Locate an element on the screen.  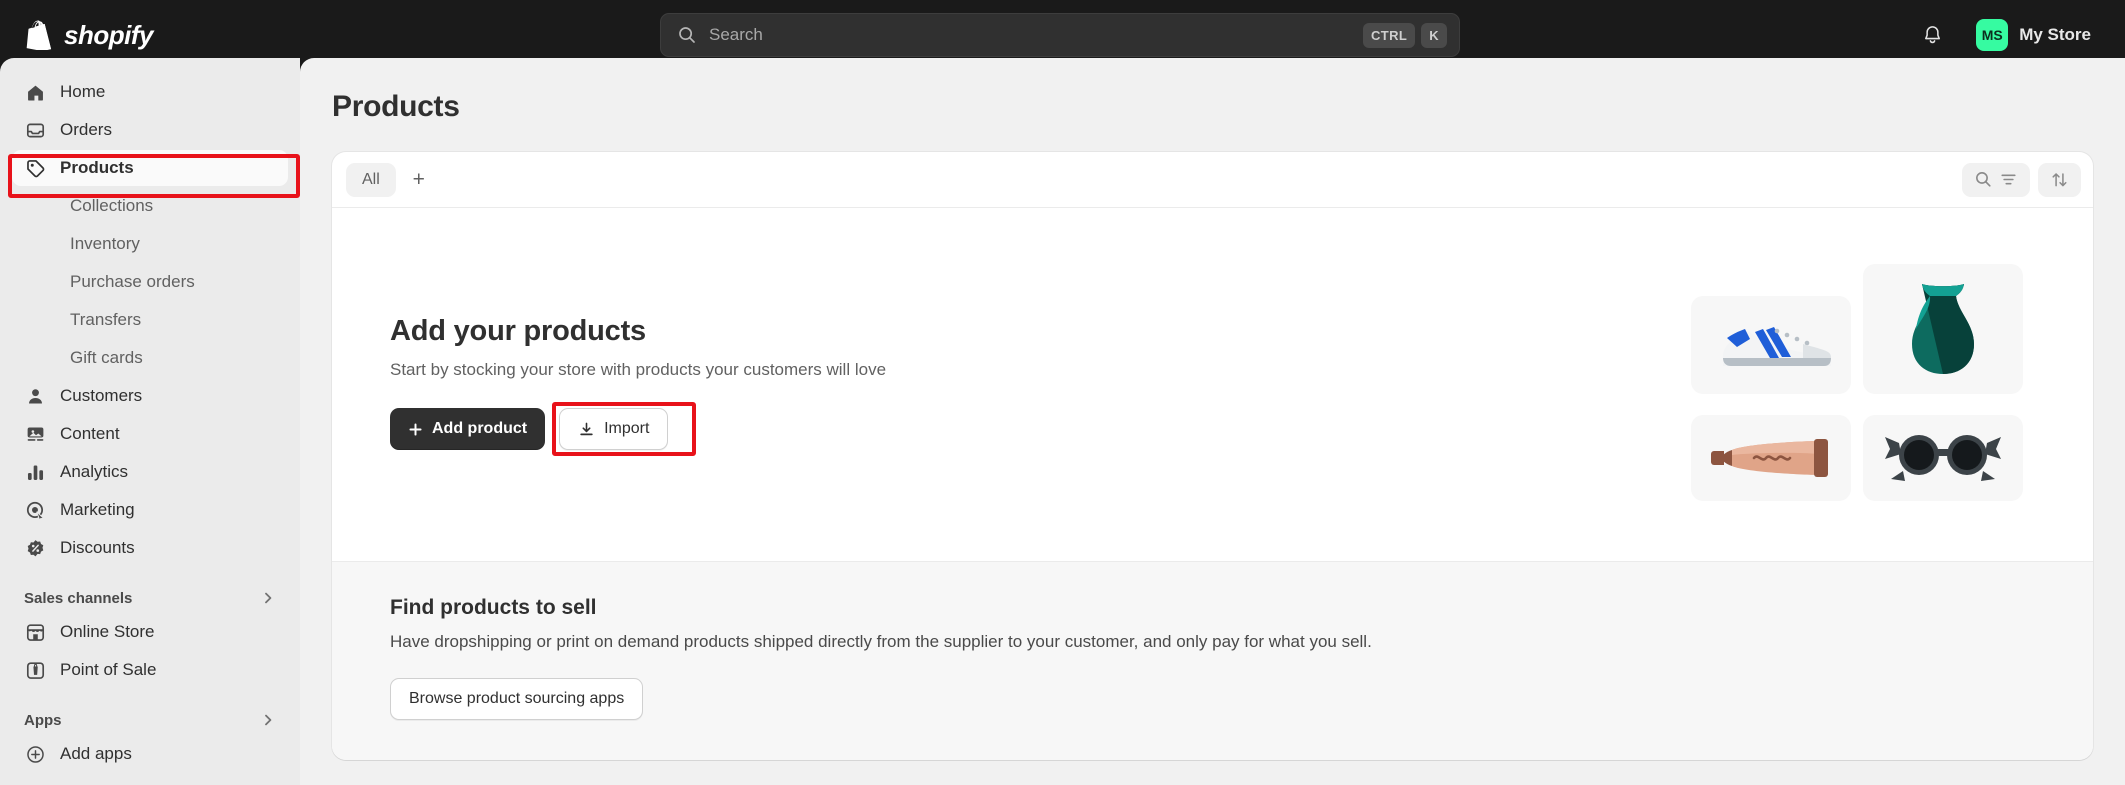
brand-name: shopify is located at coordinates (108, 34).